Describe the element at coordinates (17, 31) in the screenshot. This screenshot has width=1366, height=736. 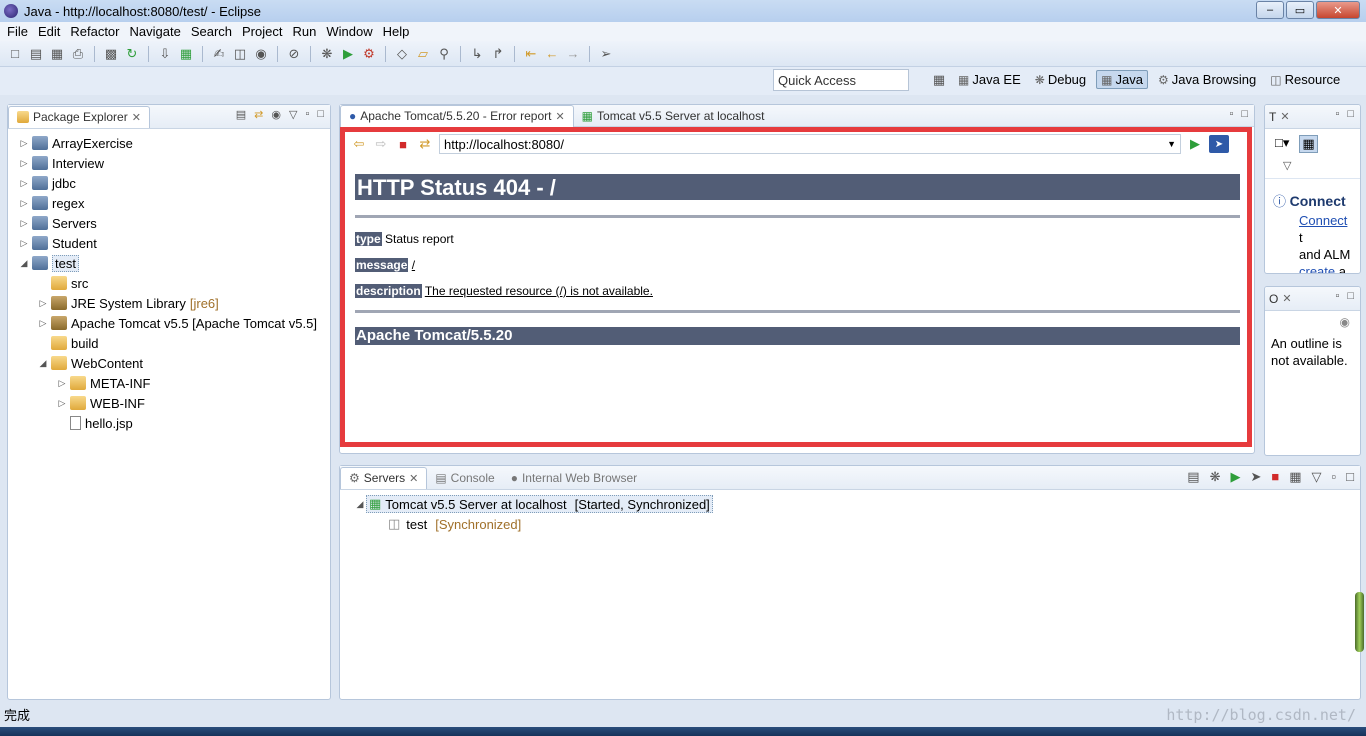
I see `menu-file: File` at that location.